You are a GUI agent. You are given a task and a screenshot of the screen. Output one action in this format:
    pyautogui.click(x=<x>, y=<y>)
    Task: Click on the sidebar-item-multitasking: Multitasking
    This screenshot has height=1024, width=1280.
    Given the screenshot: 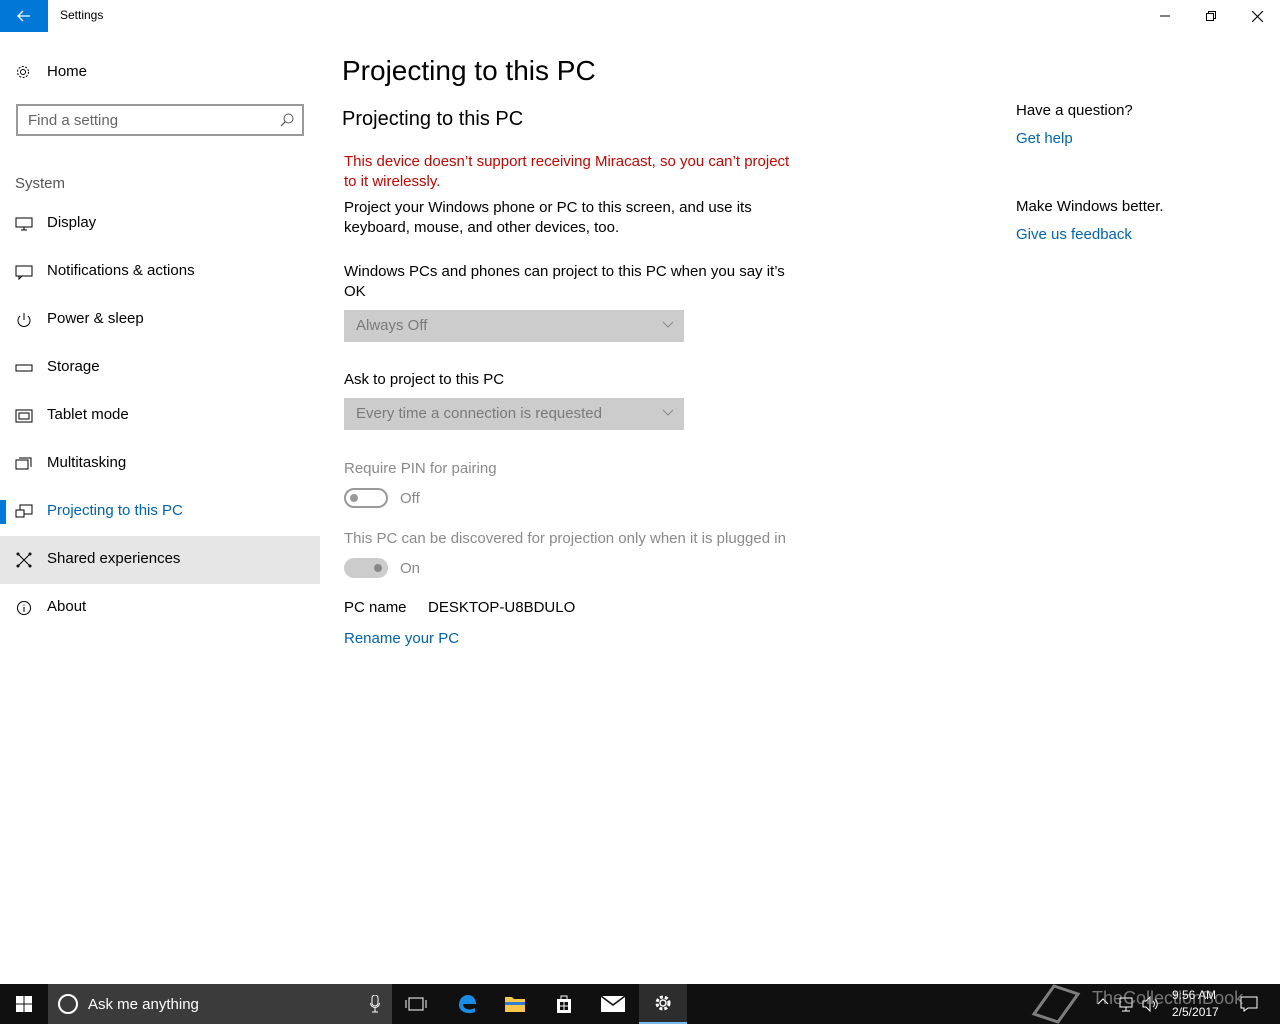 What is the action you would take?
    pyautogui.click(x=160, y=464)
    